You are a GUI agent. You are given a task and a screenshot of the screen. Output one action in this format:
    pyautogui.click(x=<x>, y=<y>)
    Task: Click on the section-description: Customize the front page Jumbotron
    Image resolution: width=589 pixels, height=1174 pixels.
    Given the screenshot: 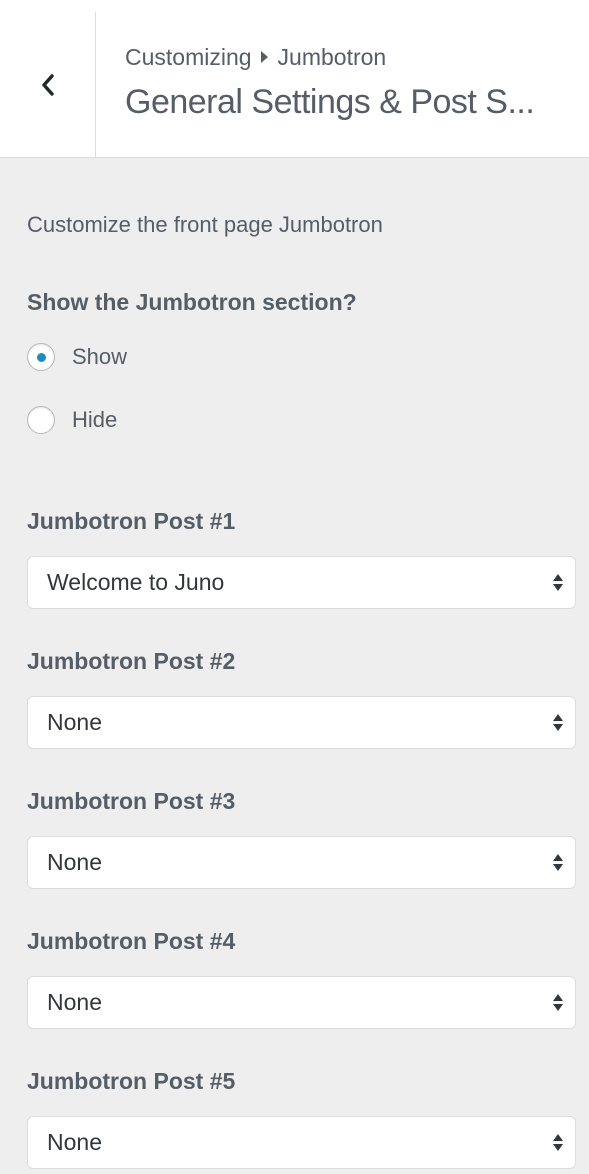 What is the action you would take?
    pyautogui.click(x=205, y=224)
    